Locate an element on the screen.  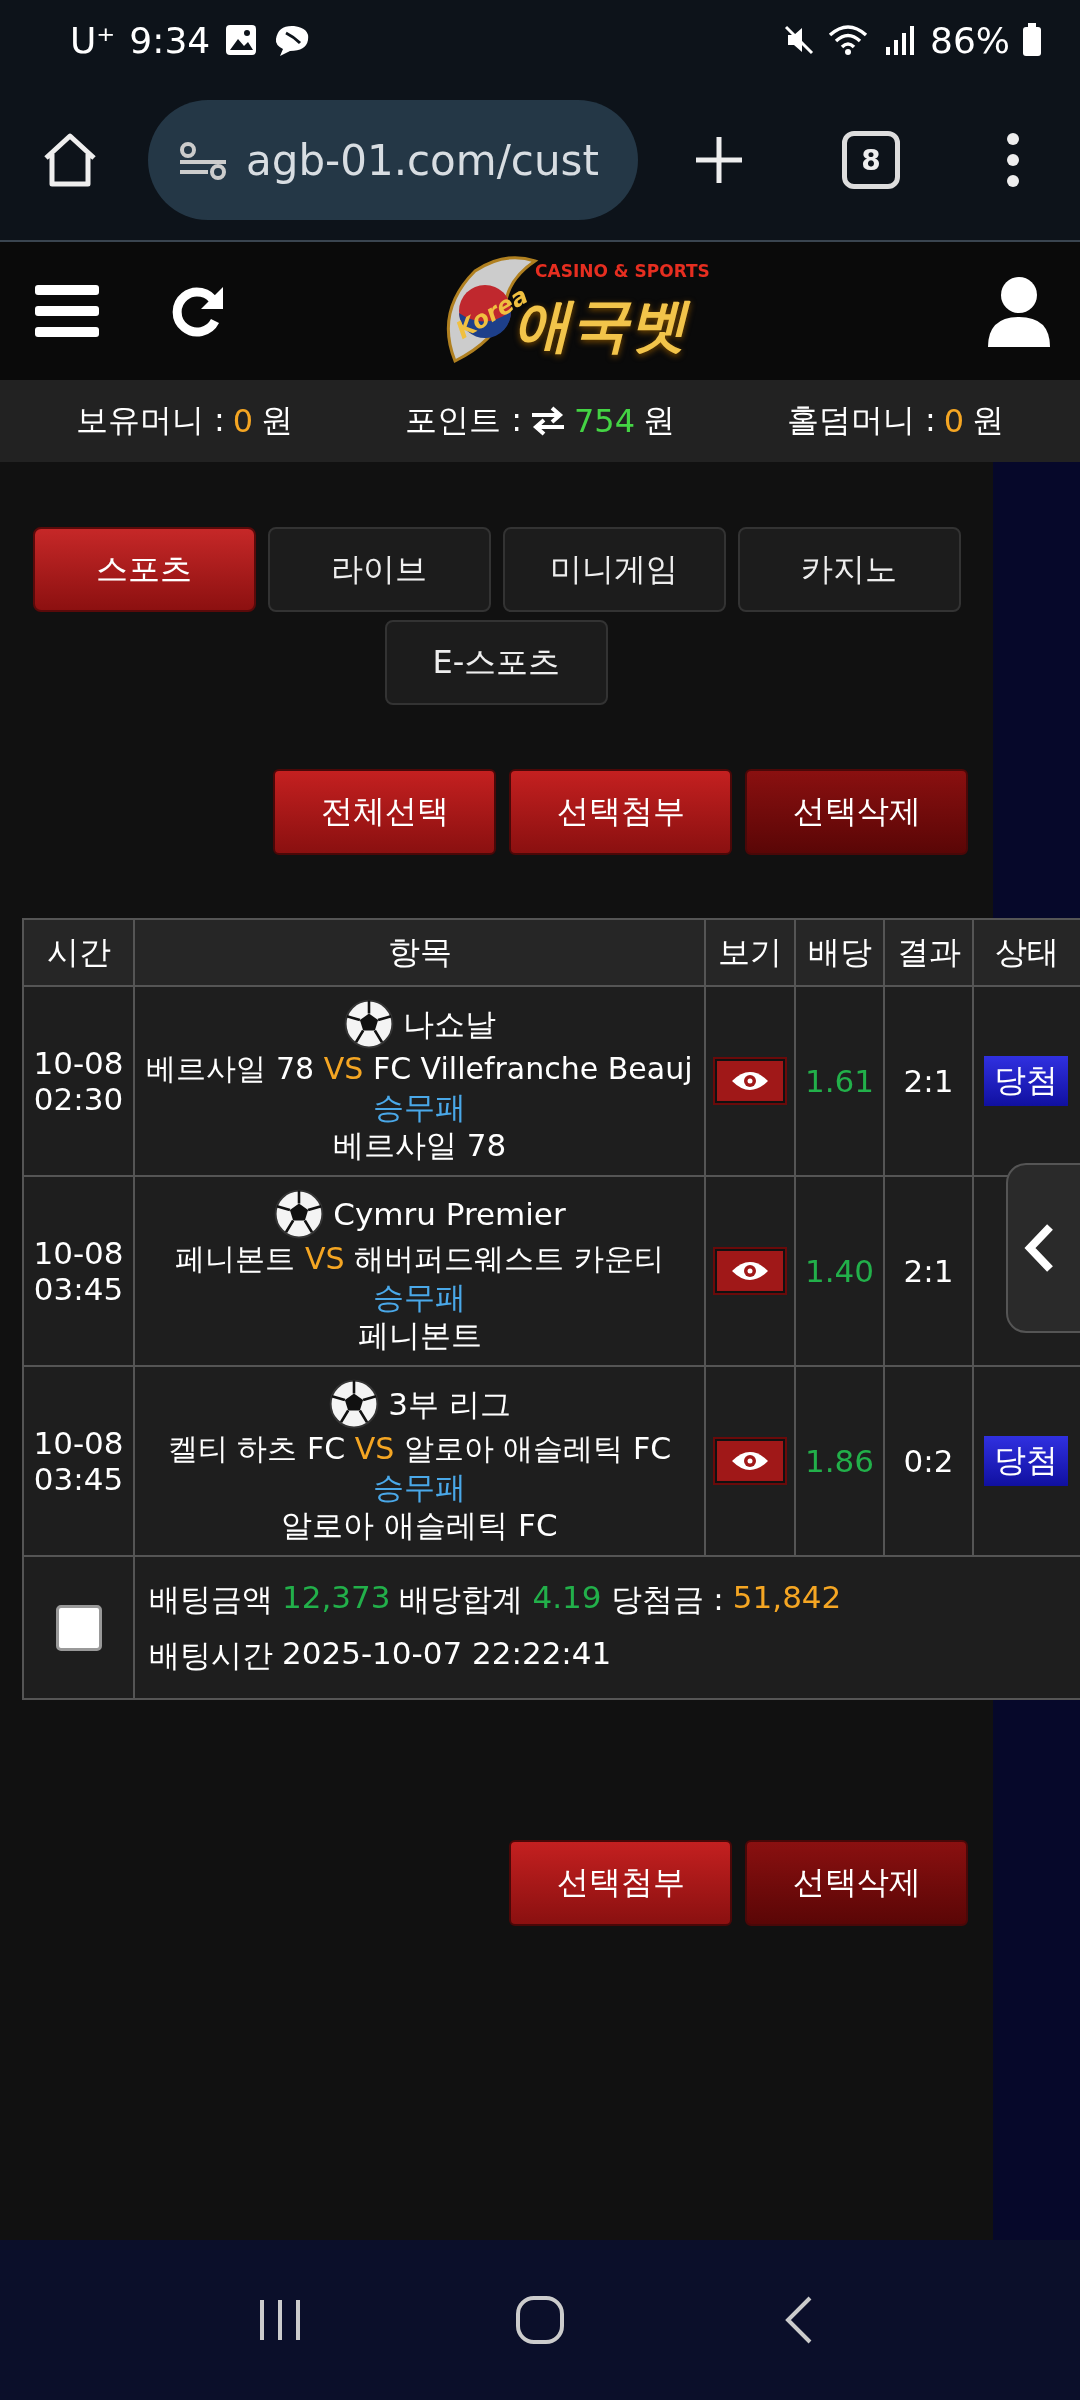
home-team: 켈티 하츠 FC is located at coordinates (256, 1448).